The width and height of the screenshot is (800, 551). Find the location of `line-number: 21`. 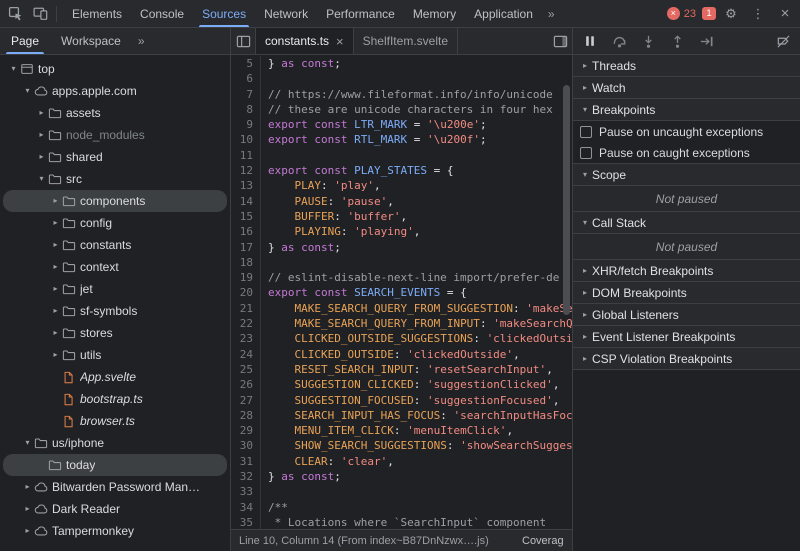

line-number: 21 is located at coordinates (246, 308).